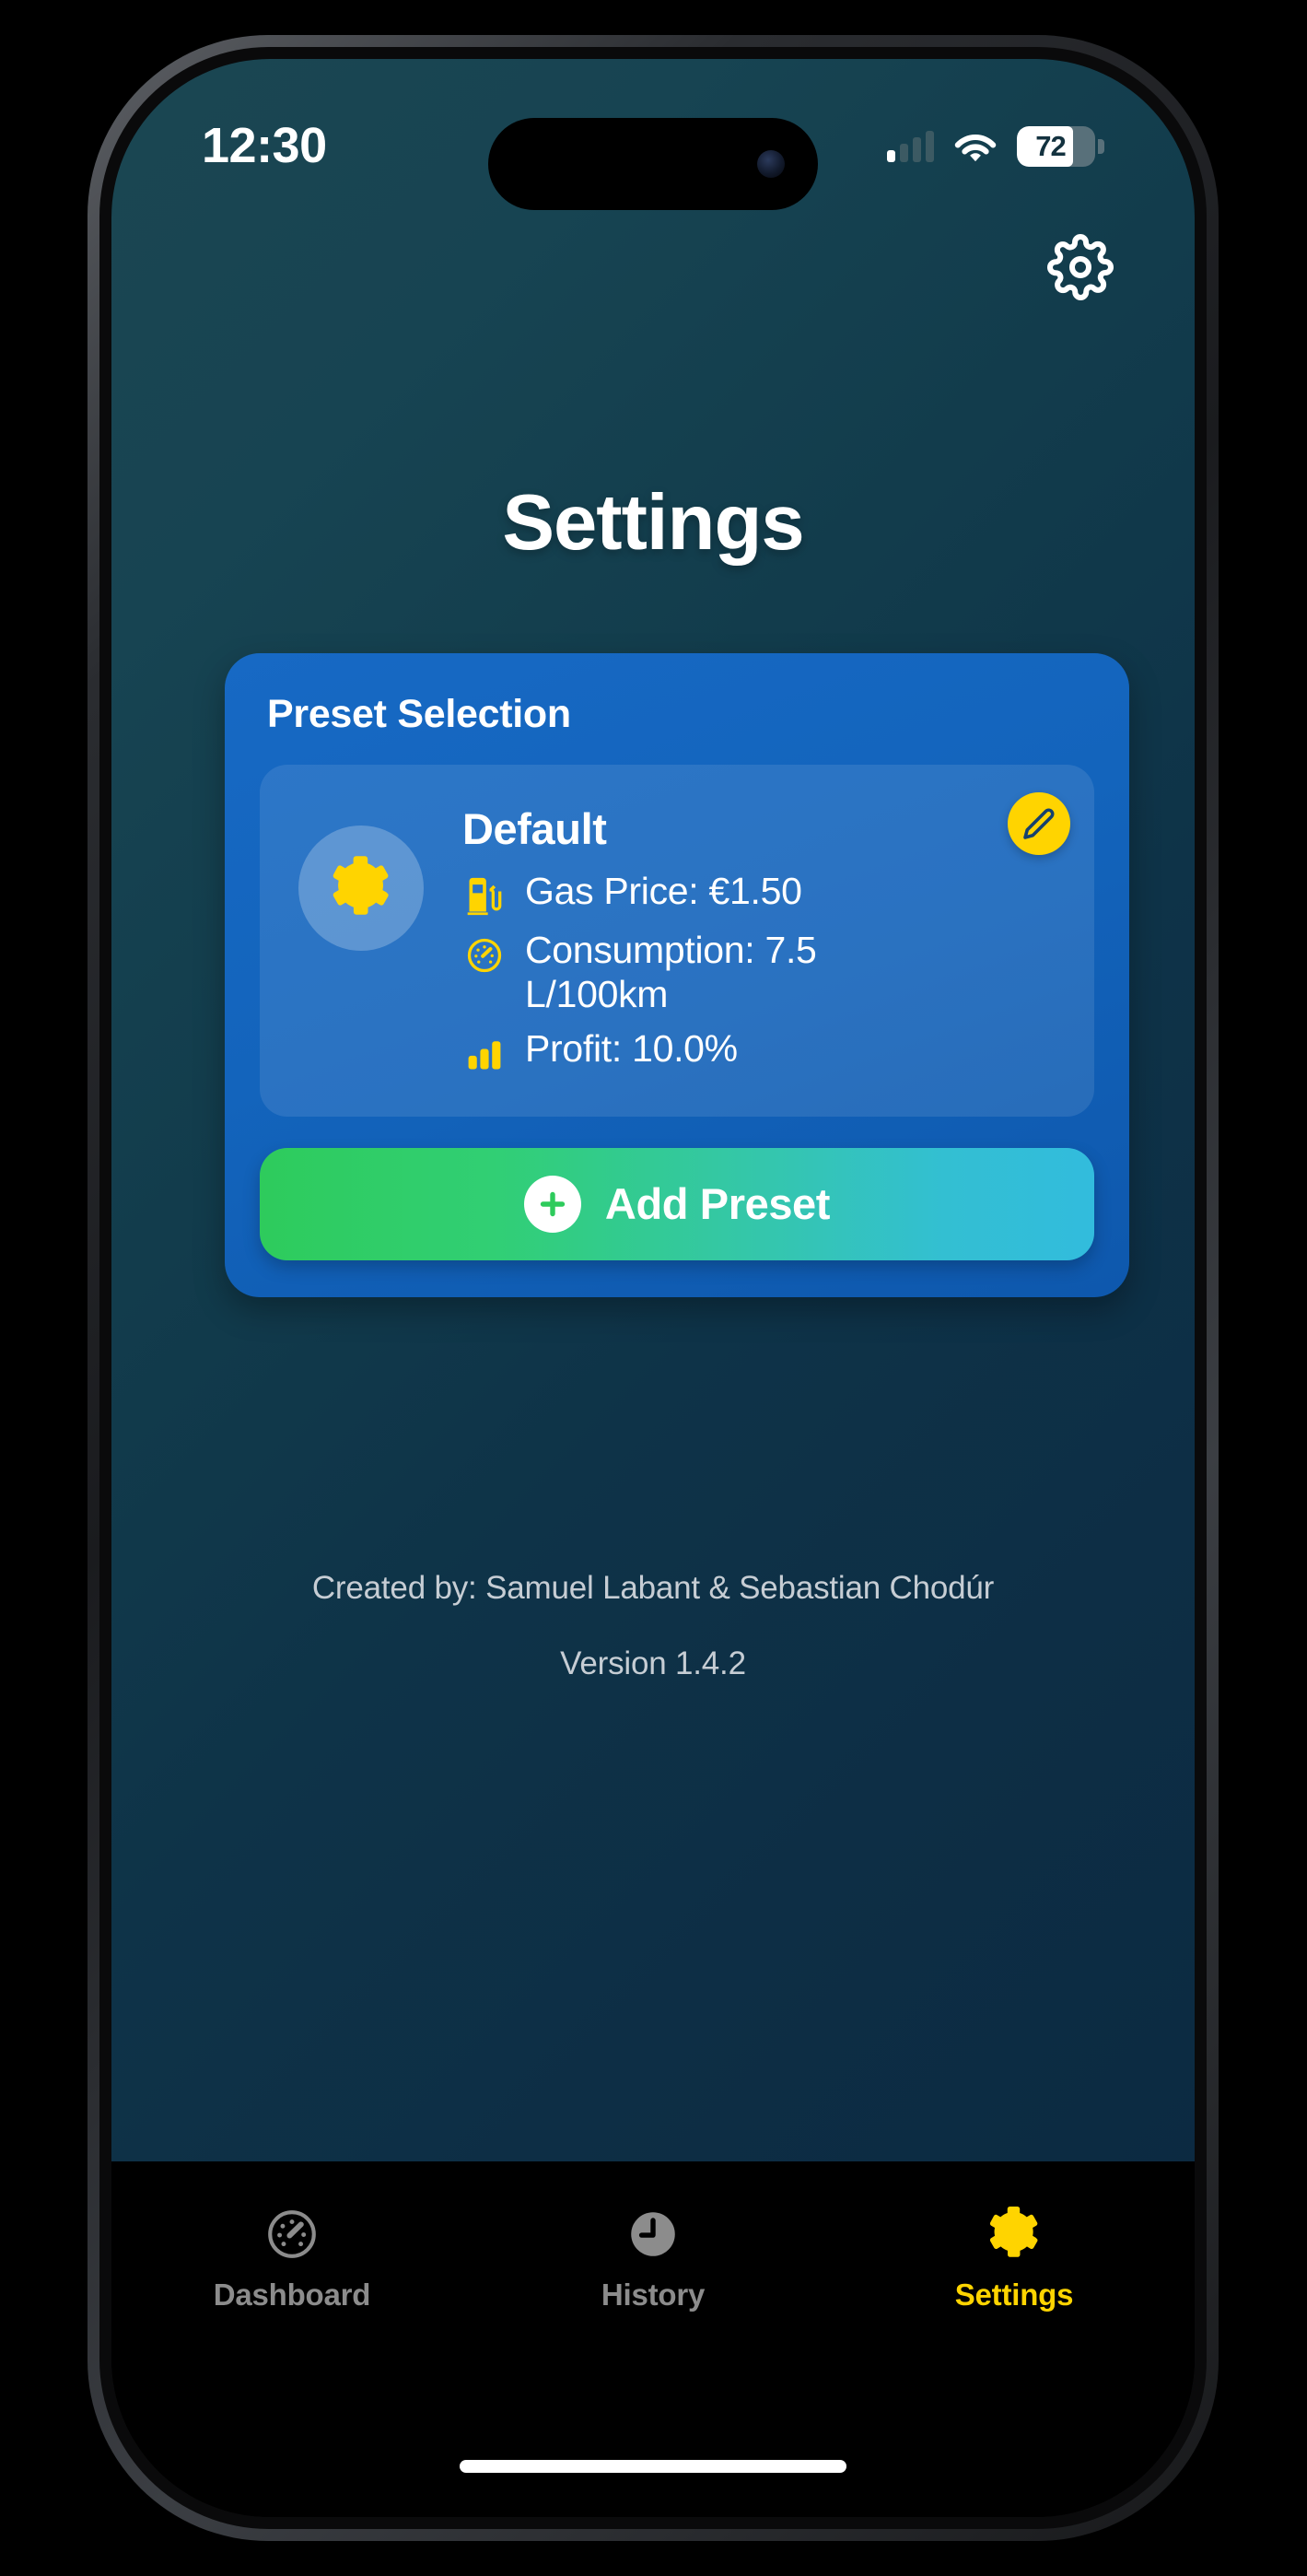 This screenshot has height=2576, width=1307. Describe the element at coordinates (653, 2294) in the screenshot. I see `tab-history-label: History` at that location.